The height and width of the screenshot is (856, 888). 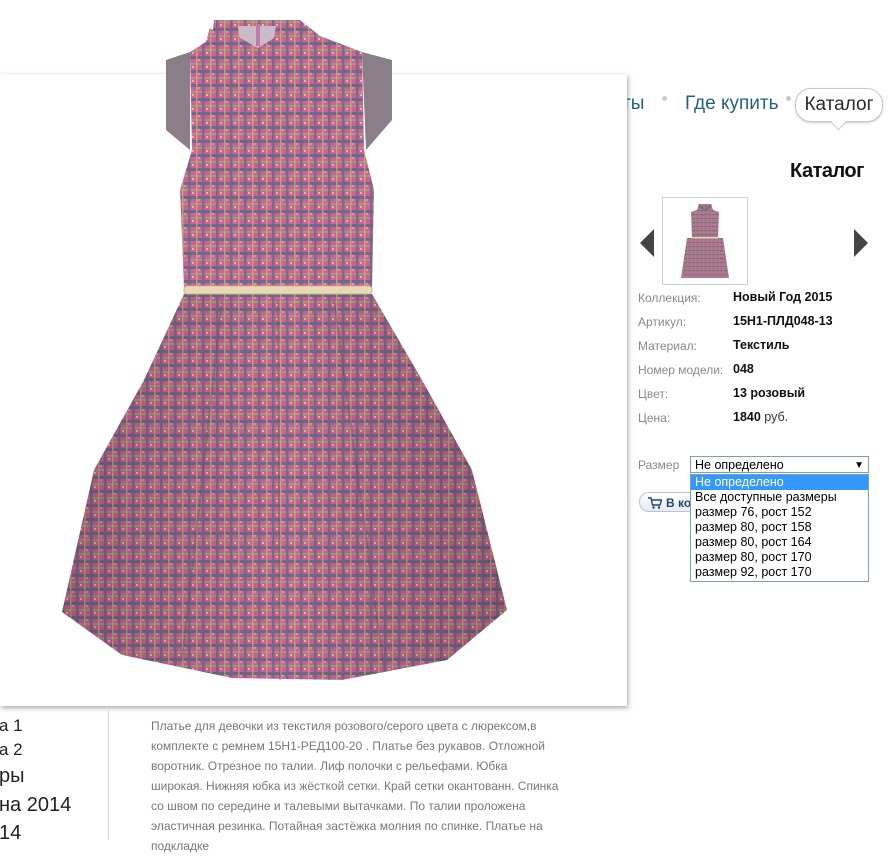 I want to click on field-value-article: 15Н1-ПЛД048-13, so click(x=783, y=321).